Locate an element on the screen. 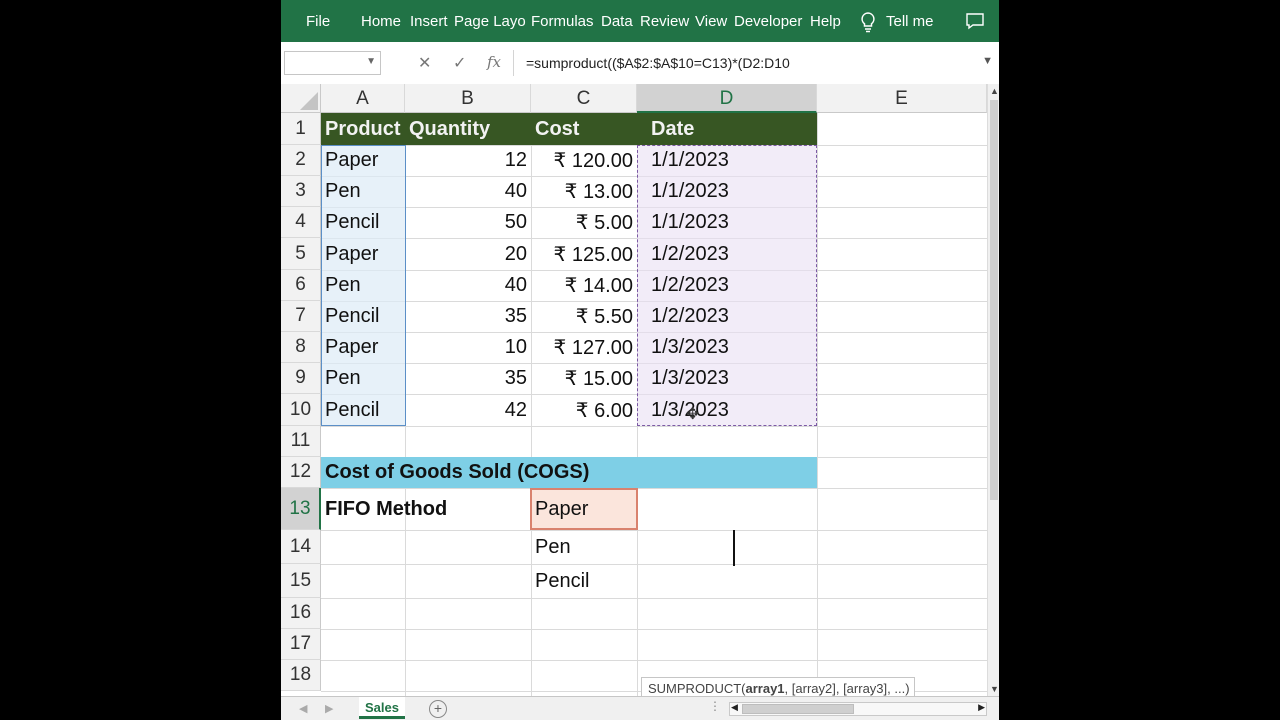  cell-c2: ₹ 120.00 is located at coordinates (584, 160).